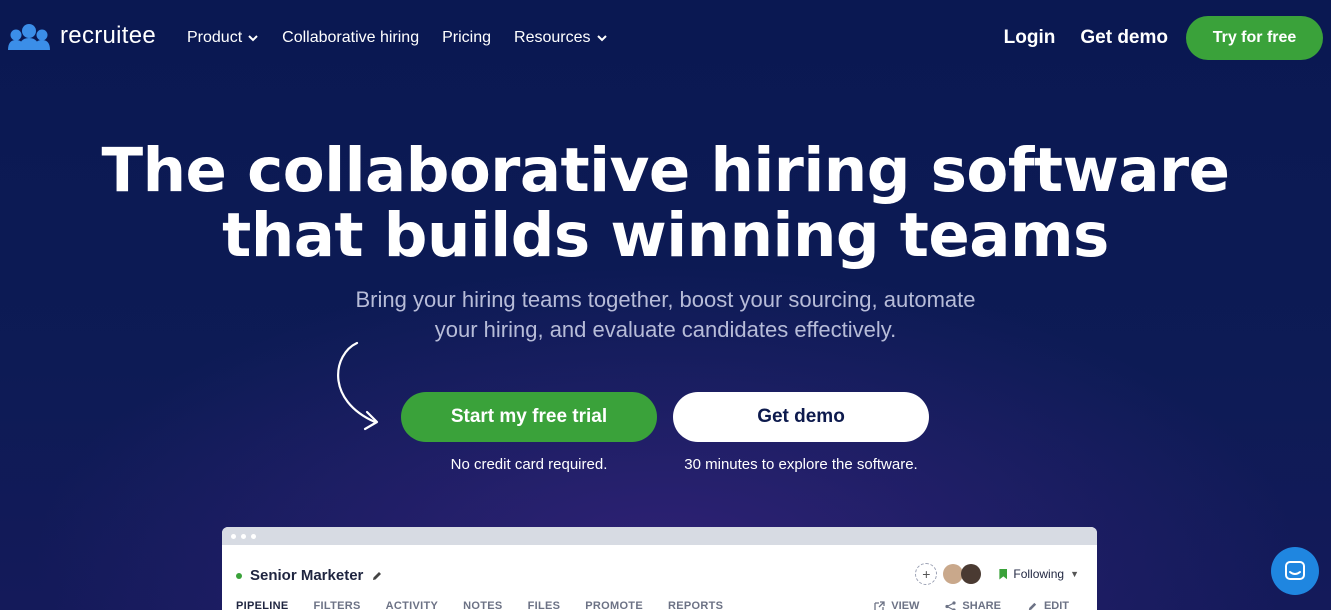 This screenshot has width=1331, height=610. I want to click on menu-item-label: Pricing, so click(467, 37).